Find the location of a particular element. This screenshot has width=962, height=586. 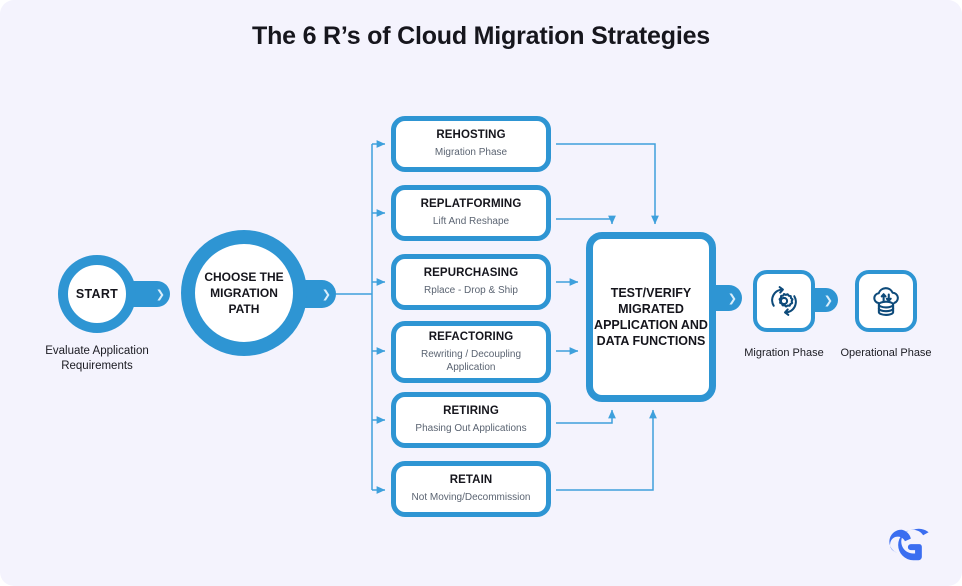

strategy-subtitle: Rplace - Drop & Ship is located at coordinates (471, 290).